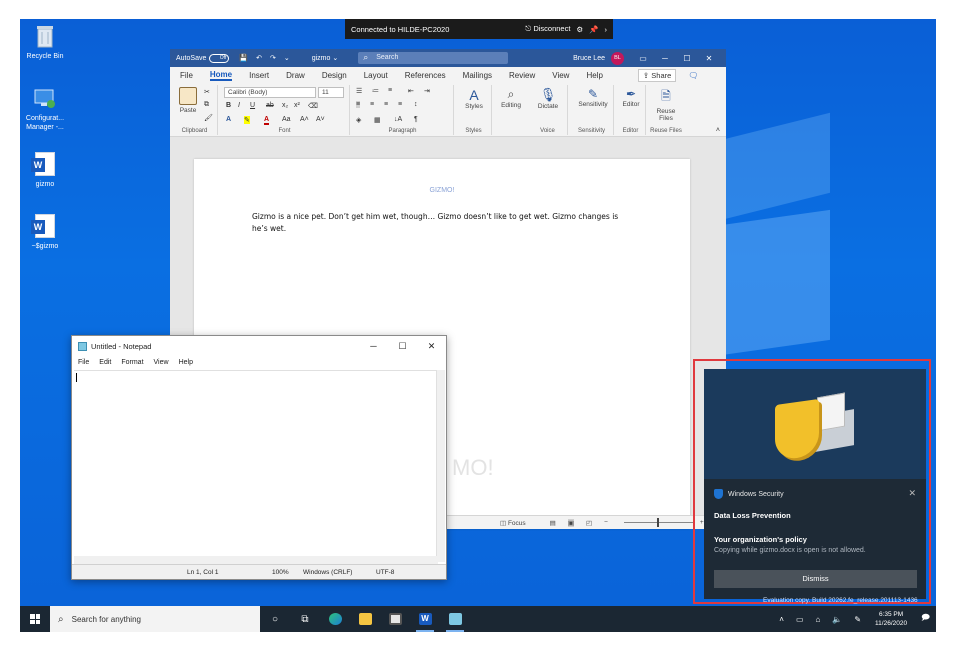 The image size is (956, 652). I want to click on taskbar-search-box: ⌕ Search for anything, so click(155, 619).